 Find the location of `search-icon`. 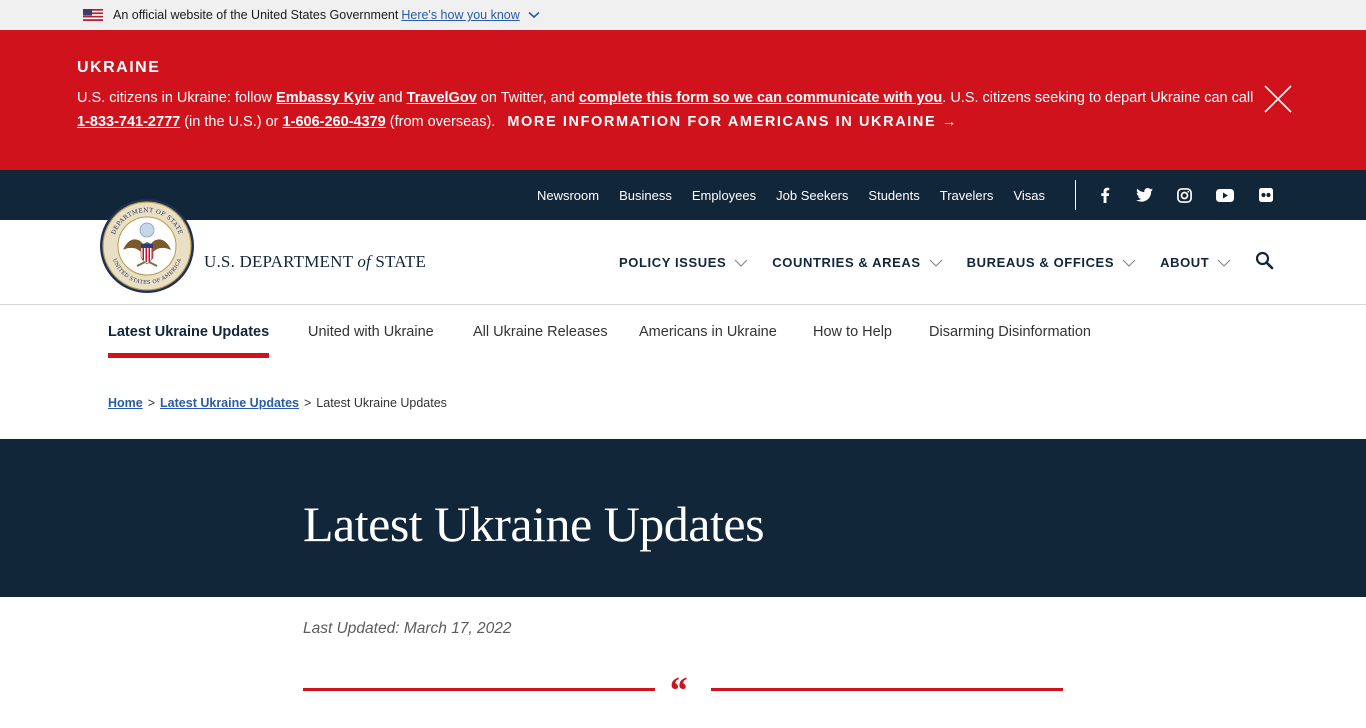

search-icon is located at coordinates (1265, 261).